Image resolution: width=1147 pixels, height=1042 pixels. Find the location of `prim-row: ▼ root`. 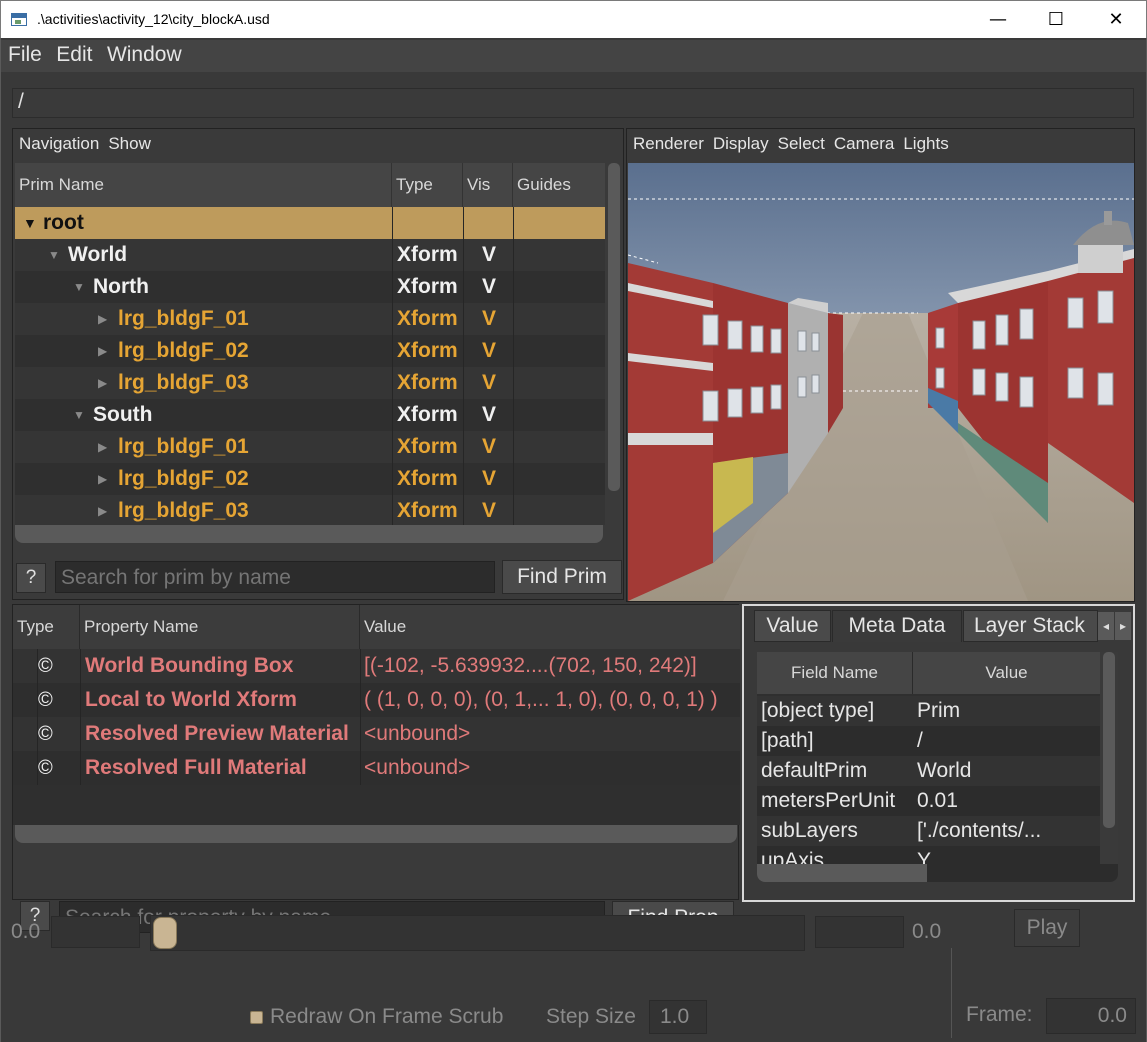

prim-row: ▼ root is located at coordinates (310, 223).